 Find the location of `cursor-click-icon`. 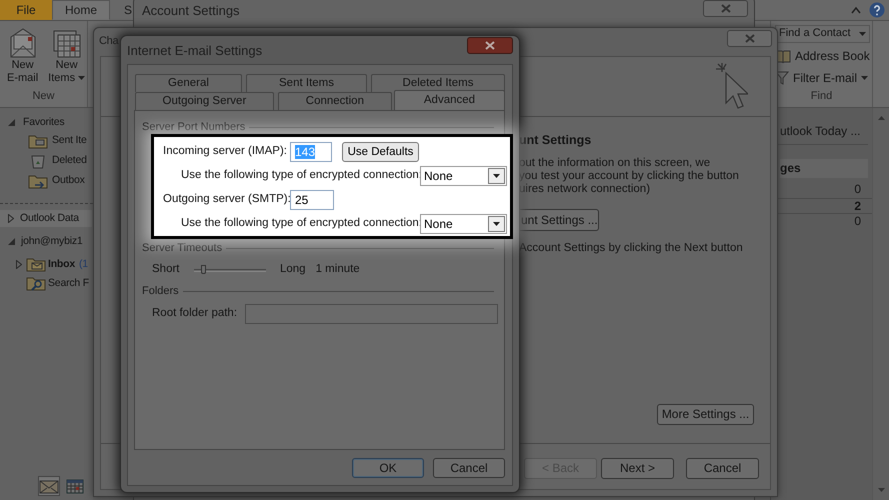

cursor-click-icon is located at coordinates (732, 86).